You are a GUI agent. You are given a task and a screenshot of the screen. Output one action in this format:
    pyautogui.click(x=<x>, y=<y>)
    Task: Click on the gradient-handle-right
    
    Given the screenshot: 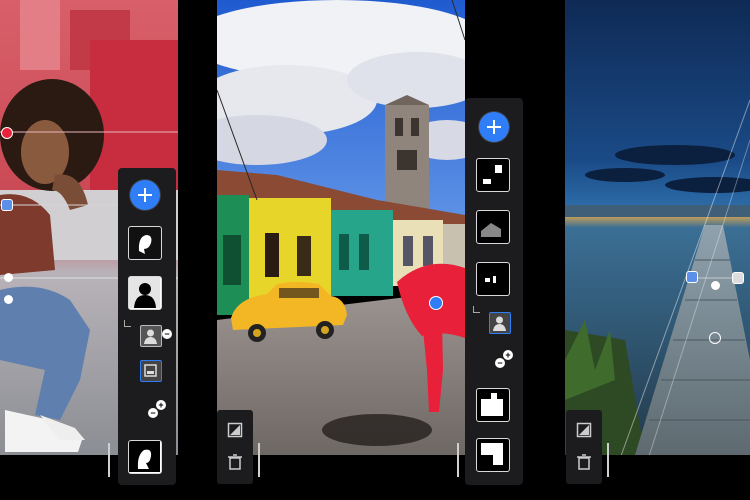 What is the action you would take?
    pyautogui.click(x=738, y=278)
    